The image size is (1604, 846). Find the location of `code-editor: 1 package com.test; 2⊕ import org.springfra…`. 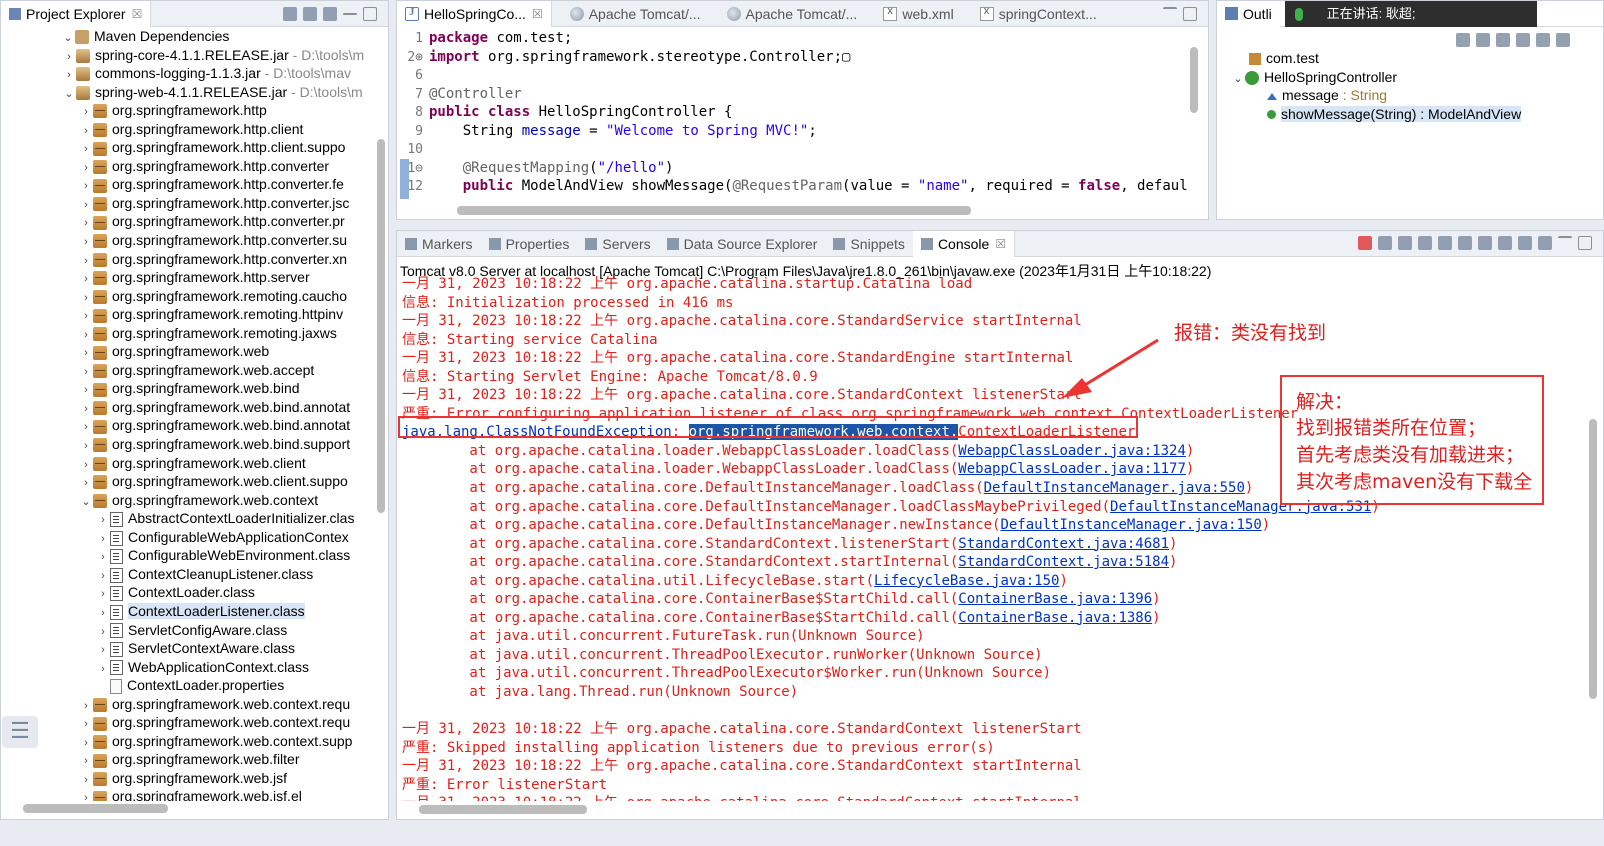

code-editor: 1 package com.test; 2⊕ import org.springfra… is located at coordinates (802, 113).